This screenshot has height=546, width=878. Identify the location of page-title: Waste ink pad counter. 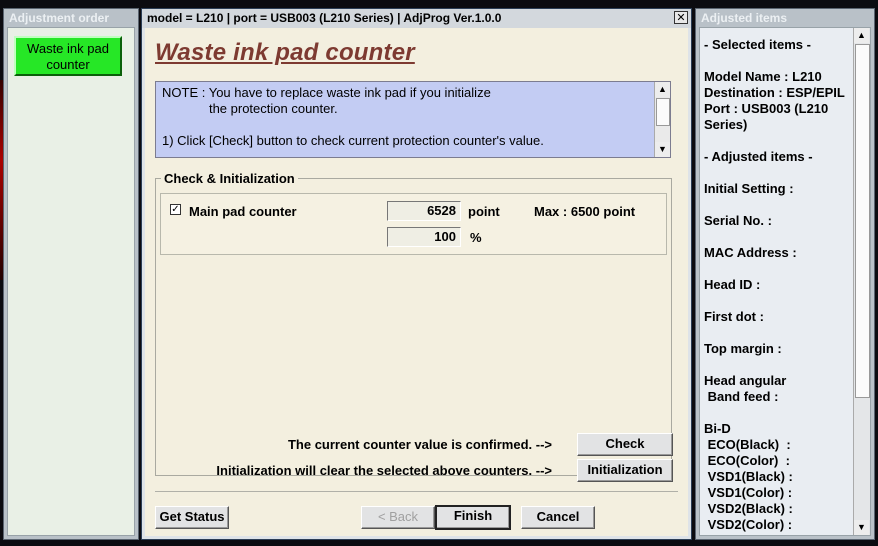
(285, 52).